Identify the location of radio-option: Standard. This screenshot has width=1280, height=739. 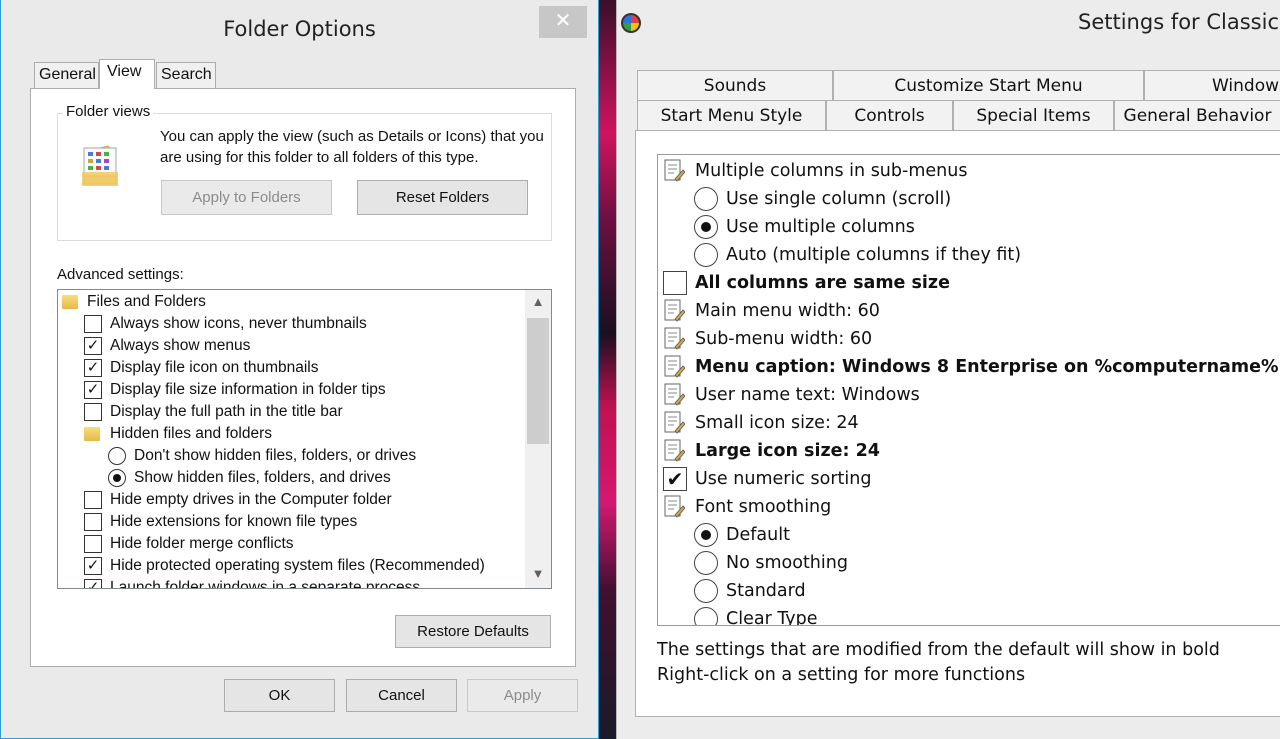
(969, 591).